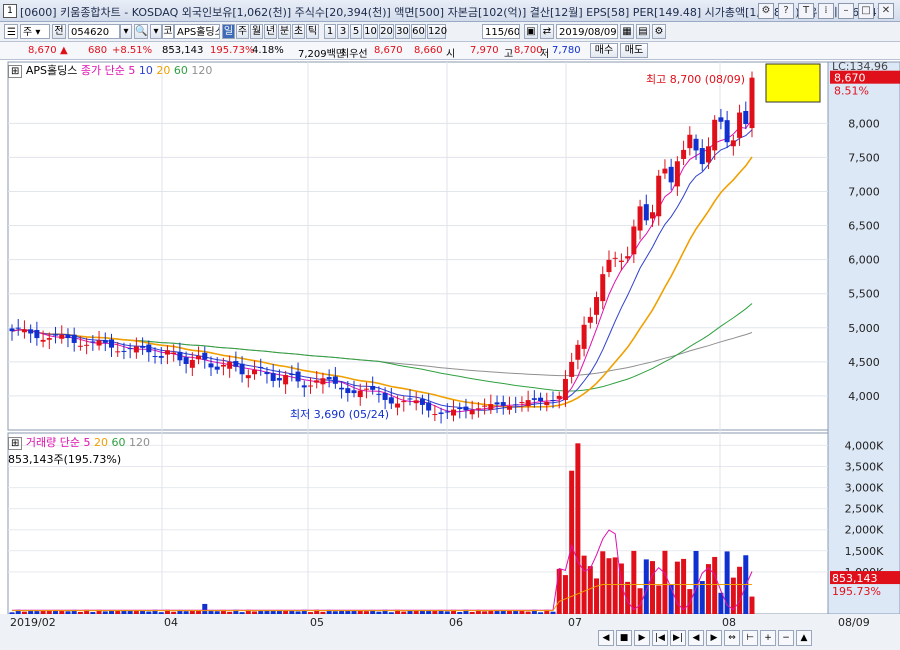 This screenshot has width=900, height=650. What do you see at coordinates (94, 31) in the screenshot?
I see `stock-code-input: 054620` at bounding box center [94, 31].